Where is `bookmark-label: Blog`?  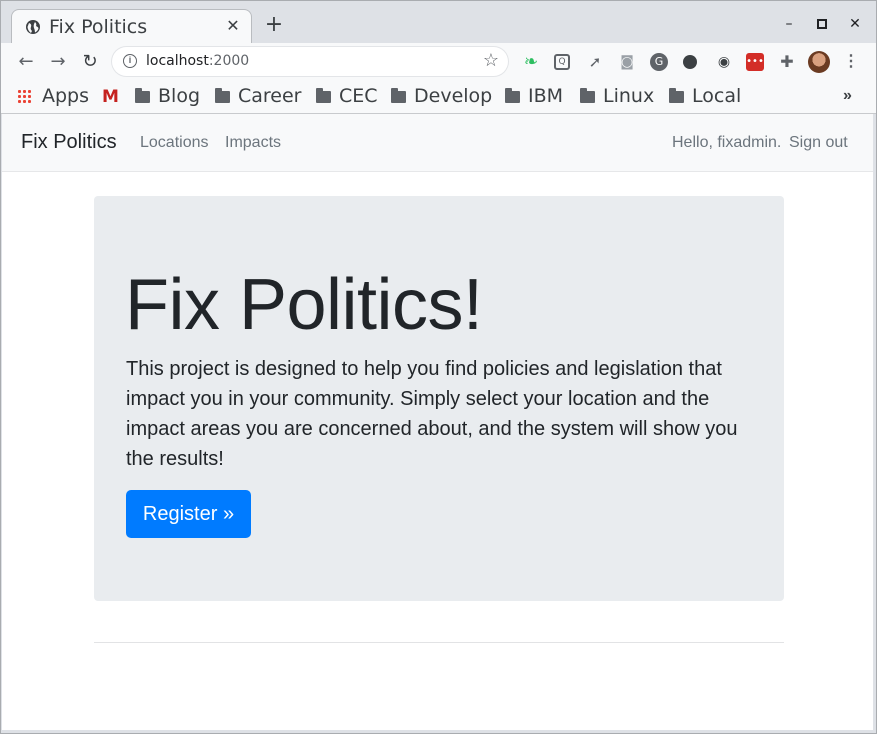 bookmark-label: Blog is located at coordinates (179, 96).